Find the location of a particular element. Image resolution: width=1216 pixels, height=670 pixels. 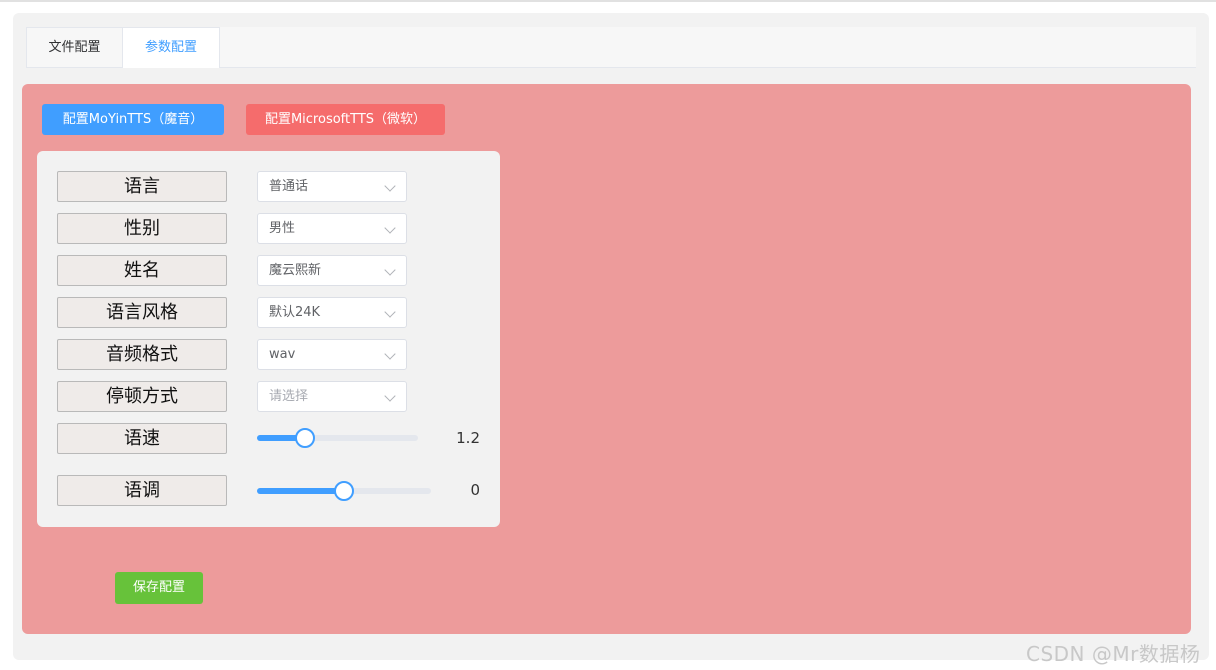

name-select-value: 魔云熙新 is located at coordinates (295, 270).